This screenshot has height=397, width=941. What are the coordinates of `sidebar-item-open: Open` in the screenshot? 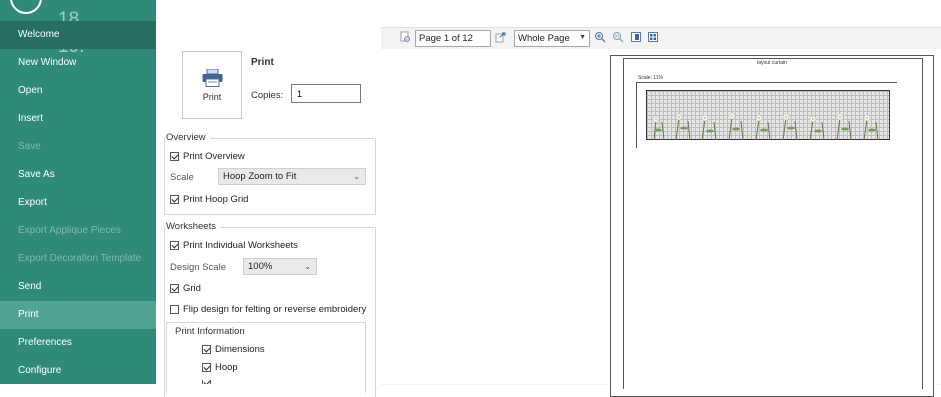 It's located at (78, 91).